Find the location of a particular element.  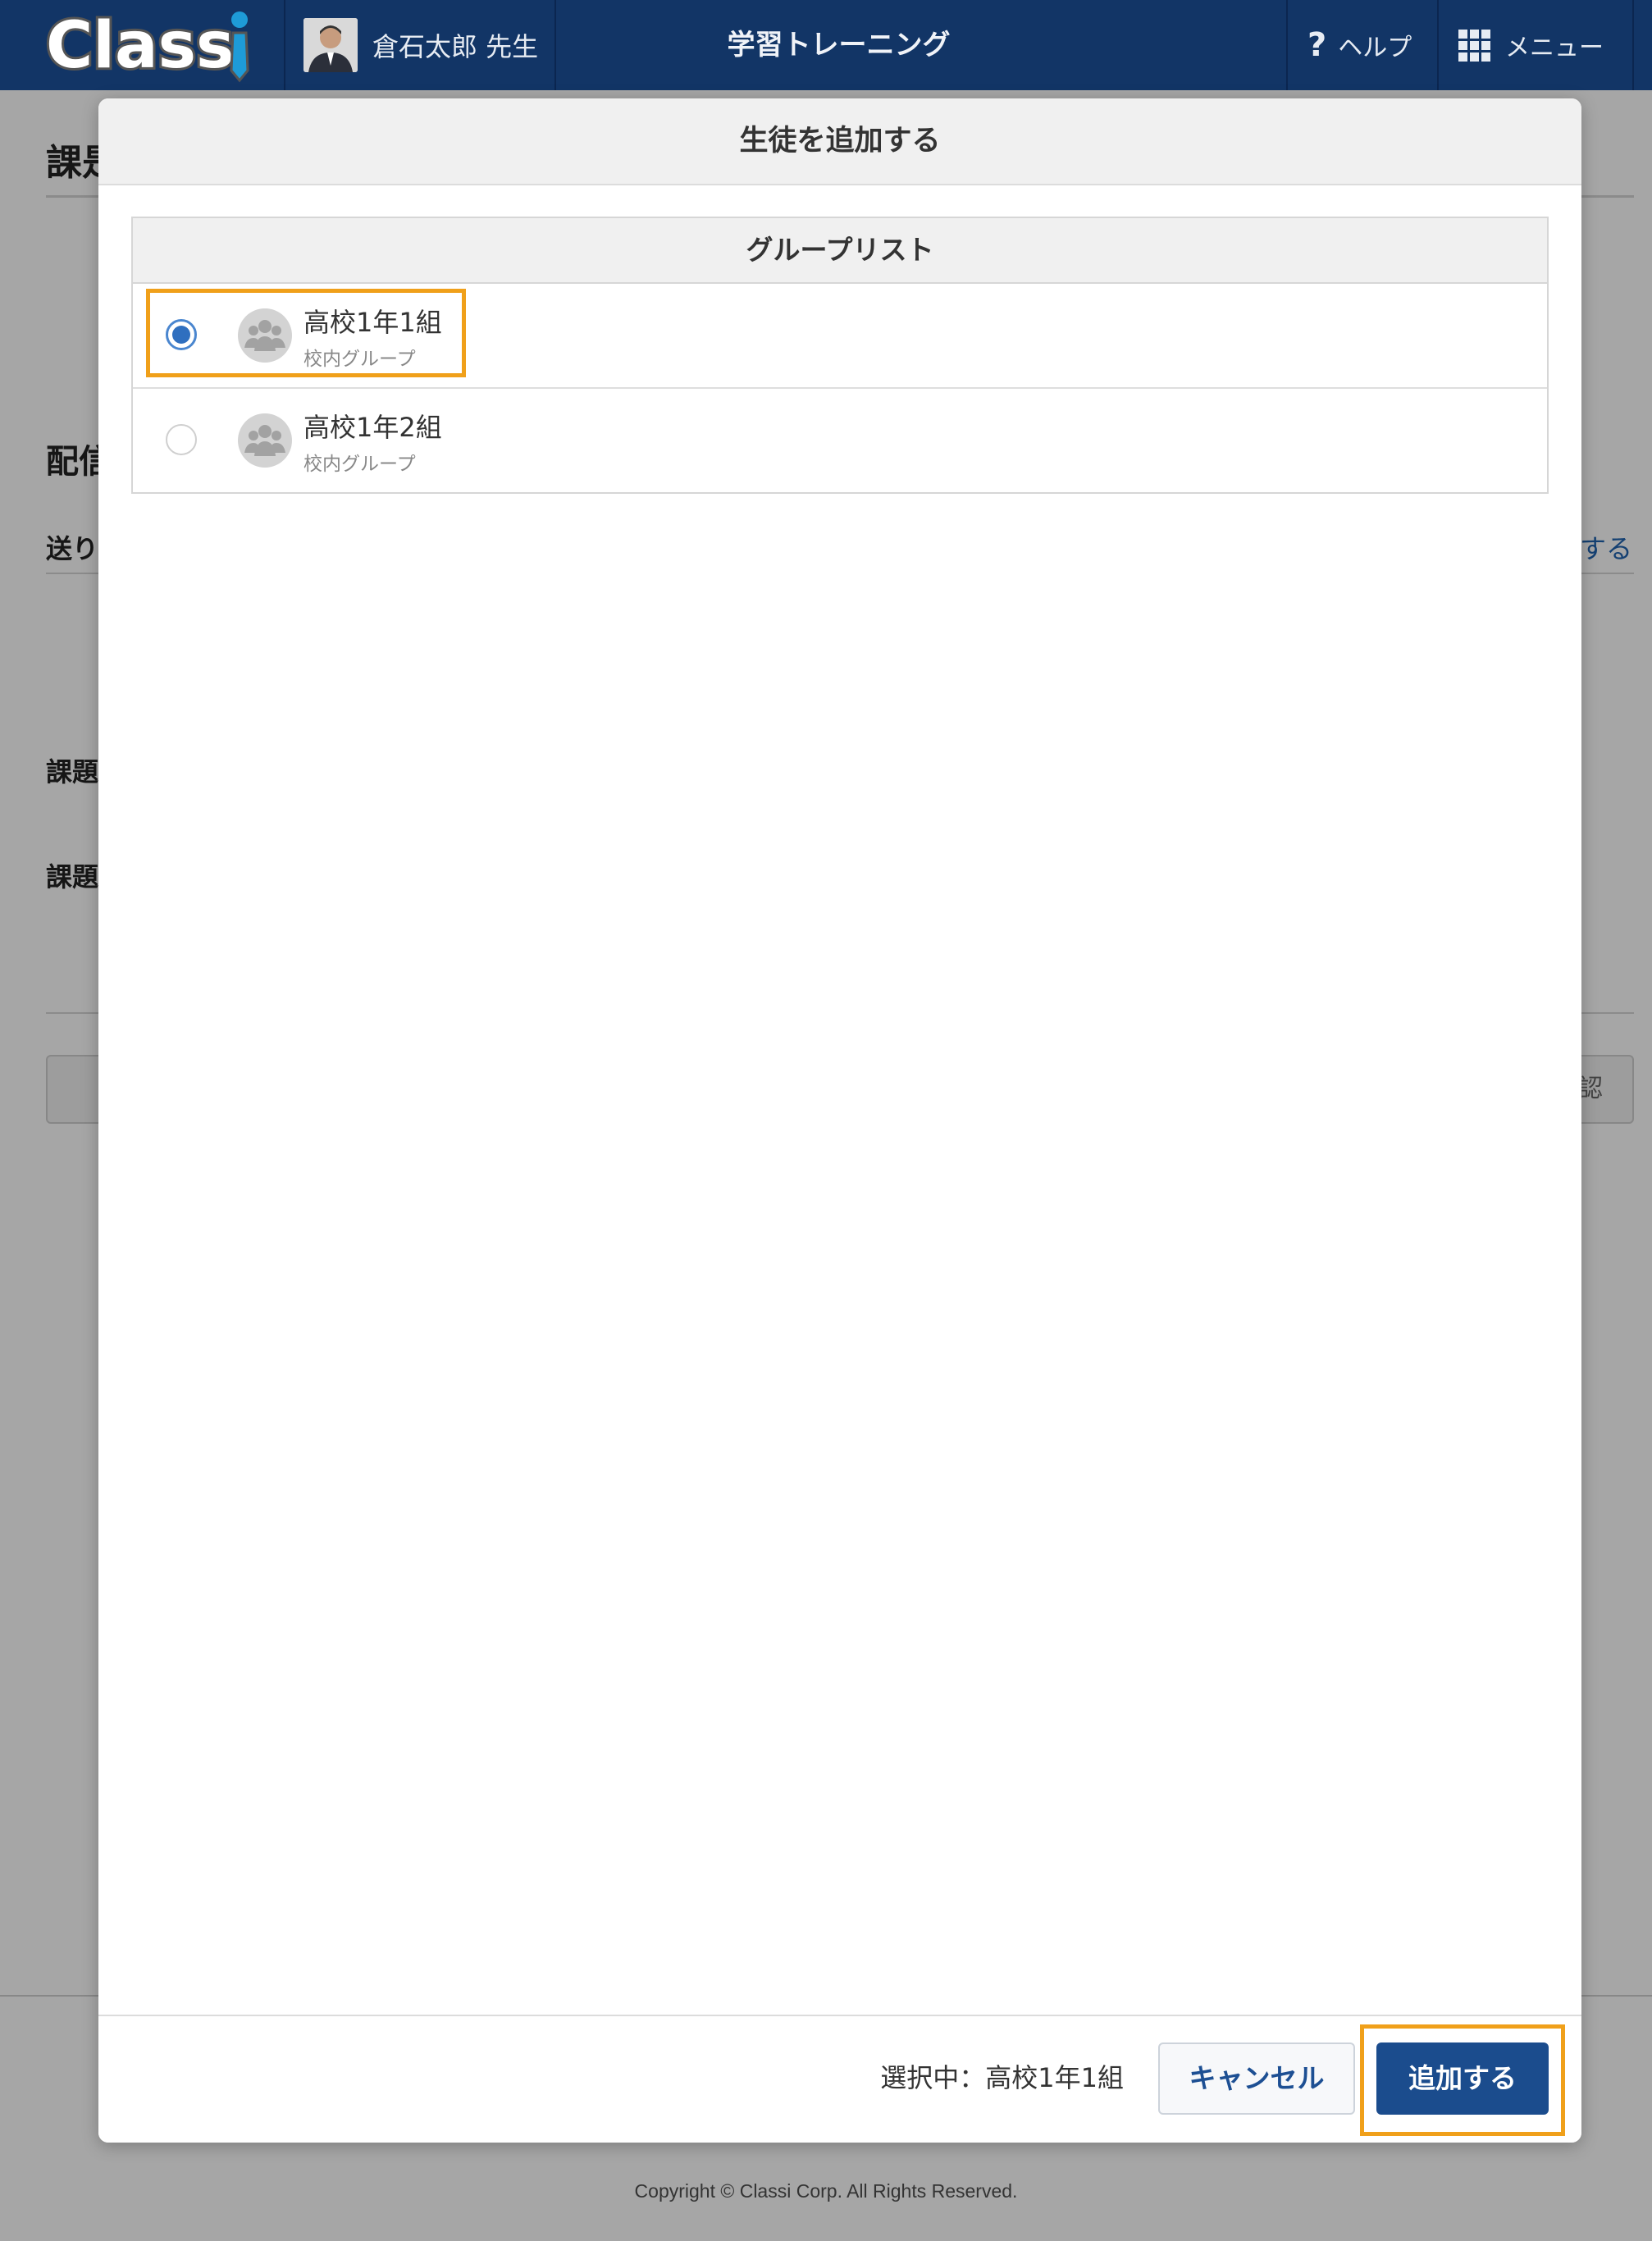

selection-status: 選択中：高校1年1組 is located at coordinates (1002, 2077).